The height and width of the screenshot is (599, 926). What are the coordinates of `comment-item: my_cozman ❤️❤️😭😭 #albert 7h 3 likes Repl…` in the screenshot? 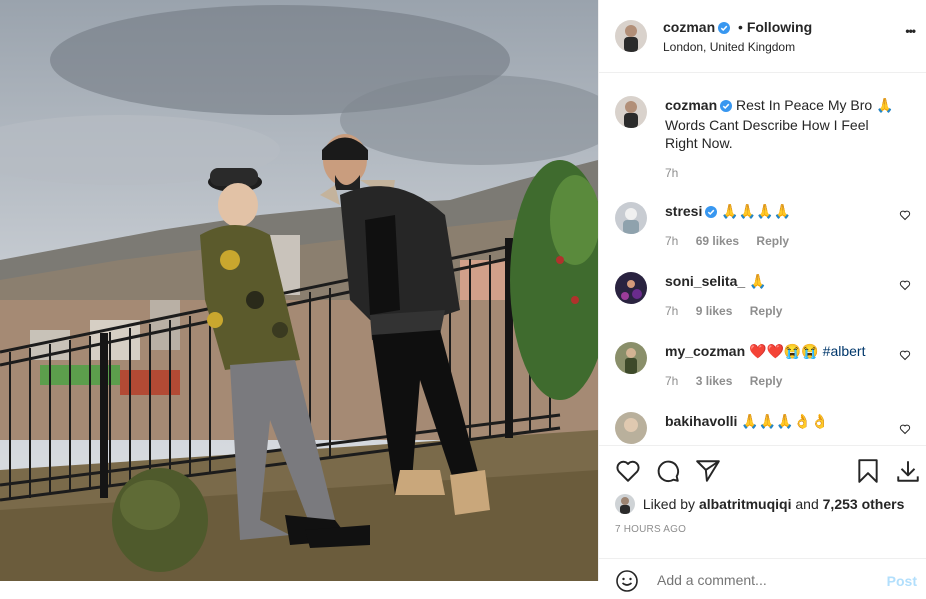 It's located at (765, 366).